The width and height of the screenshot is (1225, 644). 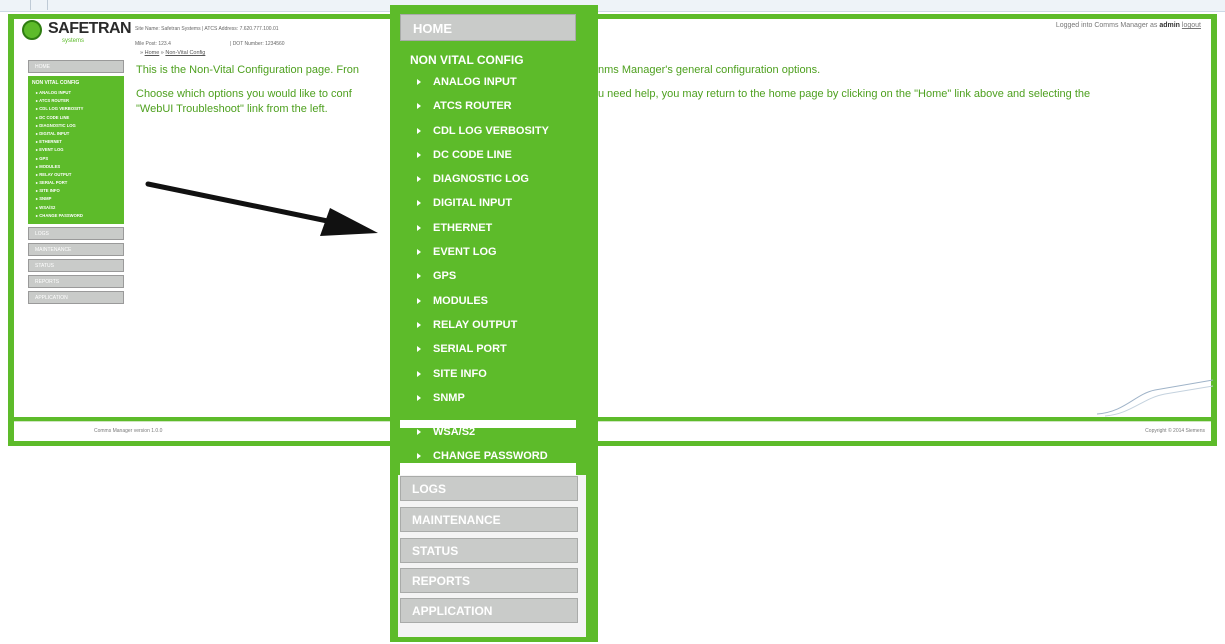 What do you see at coordinates (467, 60) in the screenshot?
I see `zoom-section-title: NON VITAL CONFIG` at bounding box center [467, 60].